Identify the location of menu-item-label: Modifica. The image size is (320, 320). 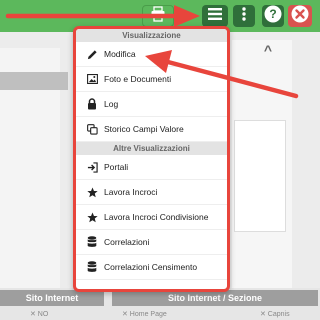
(120, 54).